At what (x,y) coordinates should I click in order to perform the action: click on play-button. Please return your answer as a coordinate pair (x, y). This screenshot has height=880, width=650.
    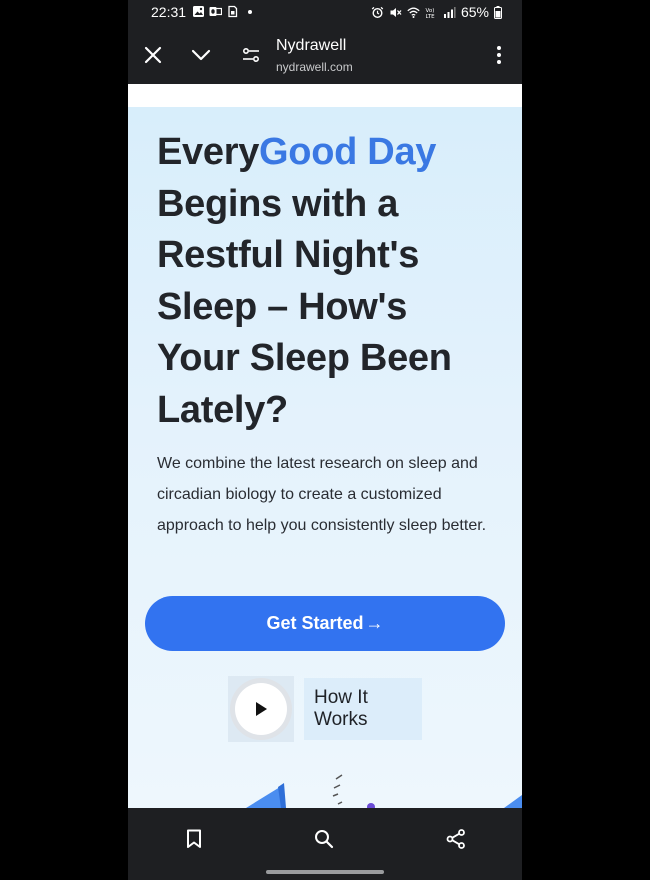
    Looking at the image, I should click on (261, 709).